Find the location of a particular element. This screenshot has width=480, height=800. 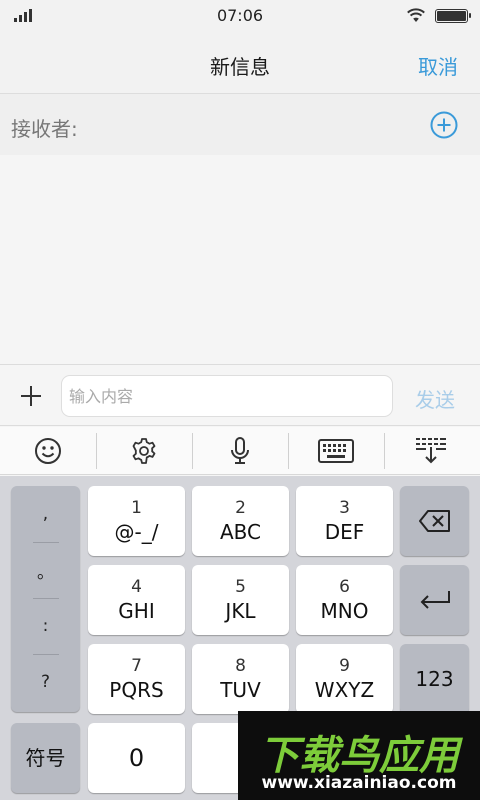

key-8: 8 TUV is located at coordinates (240, 679).